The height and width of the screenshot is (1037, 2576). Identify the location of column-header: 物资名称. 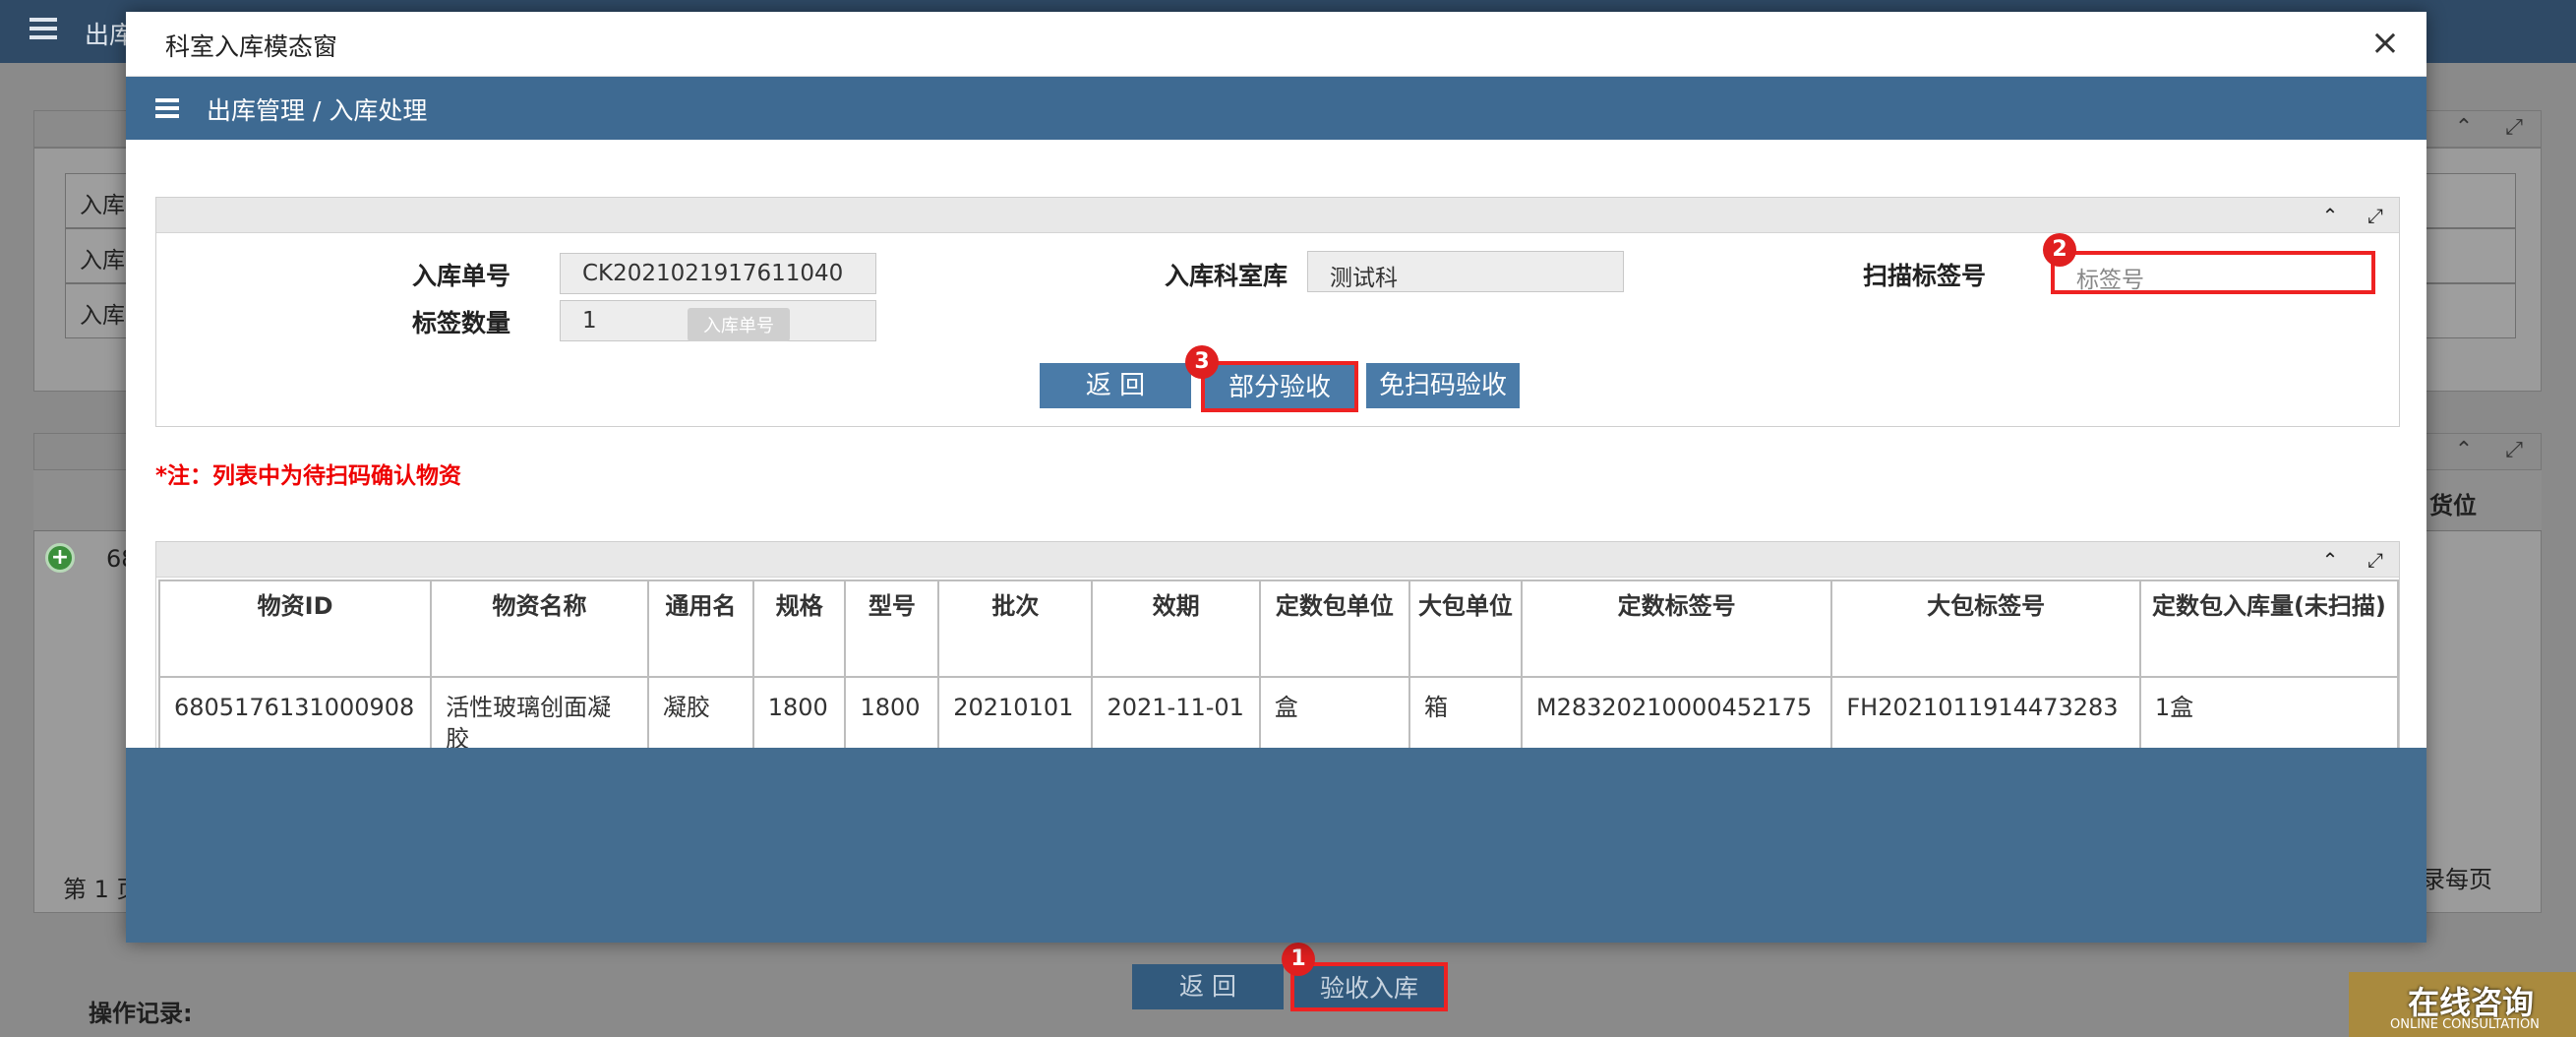
(539, 629).